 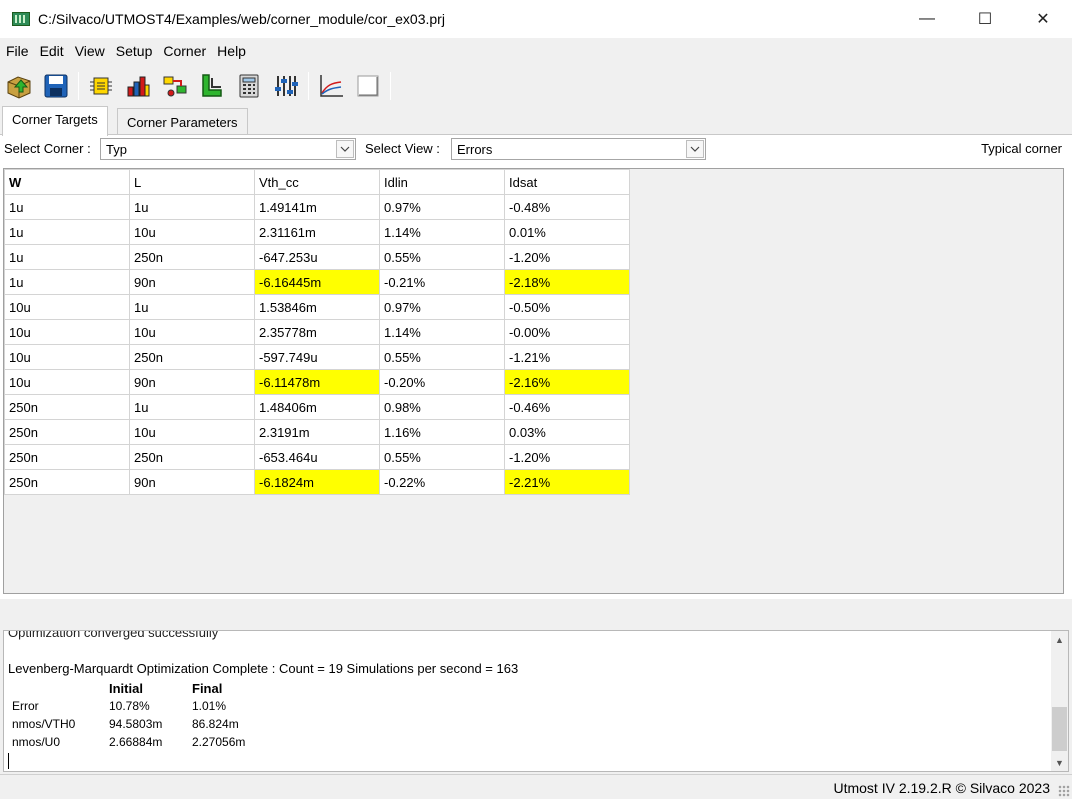 What do you see at coordinates (55, 121) in the screenshot?
I see `tab-corner-targets: Corner Targets` at bounding box center [55, 121].